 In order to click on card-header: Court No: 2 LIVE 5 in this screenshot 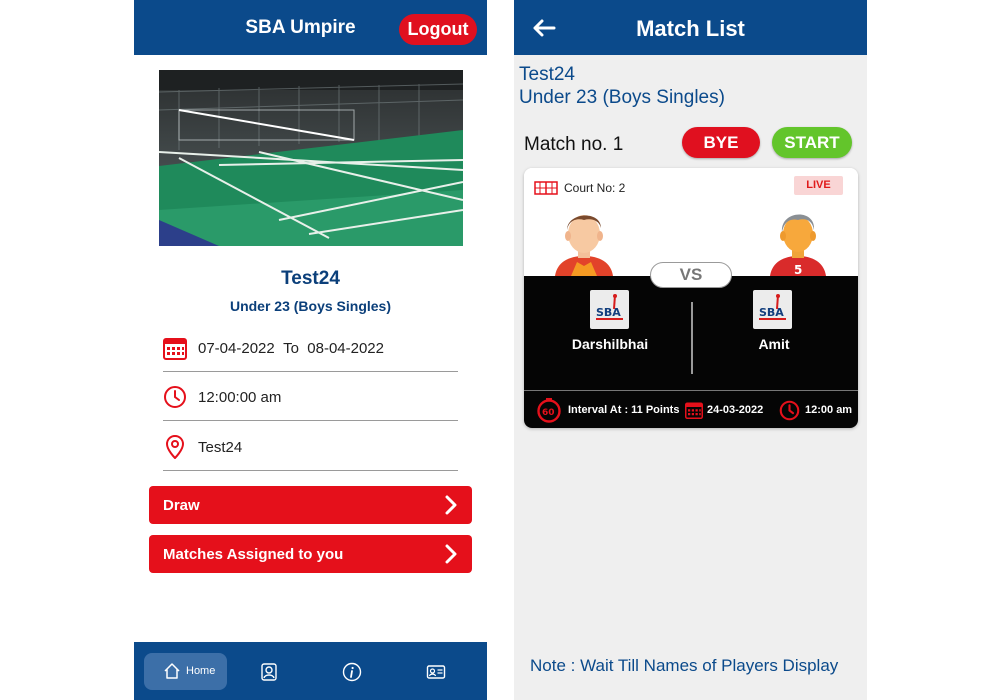, I will do `click(691, 222)`.